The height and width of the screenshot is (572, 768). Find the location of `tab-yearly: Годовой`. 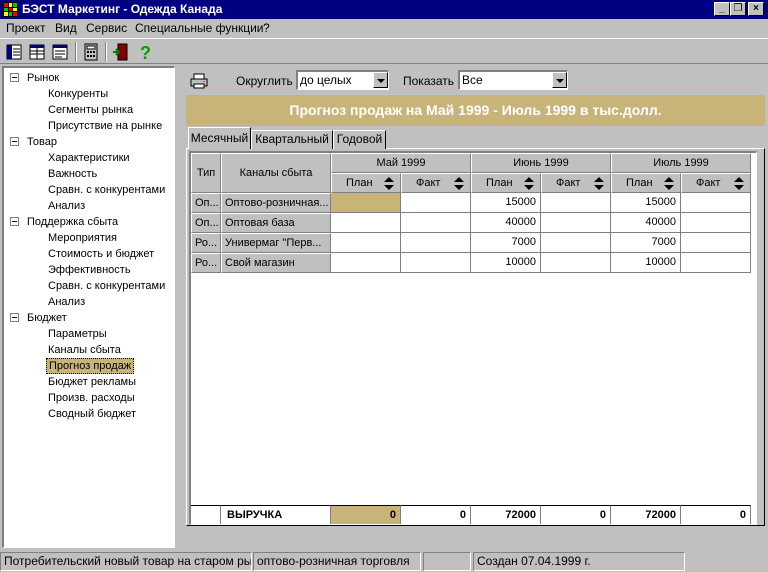

tab-yearly: Годовой is located at coordinates (359, 139).